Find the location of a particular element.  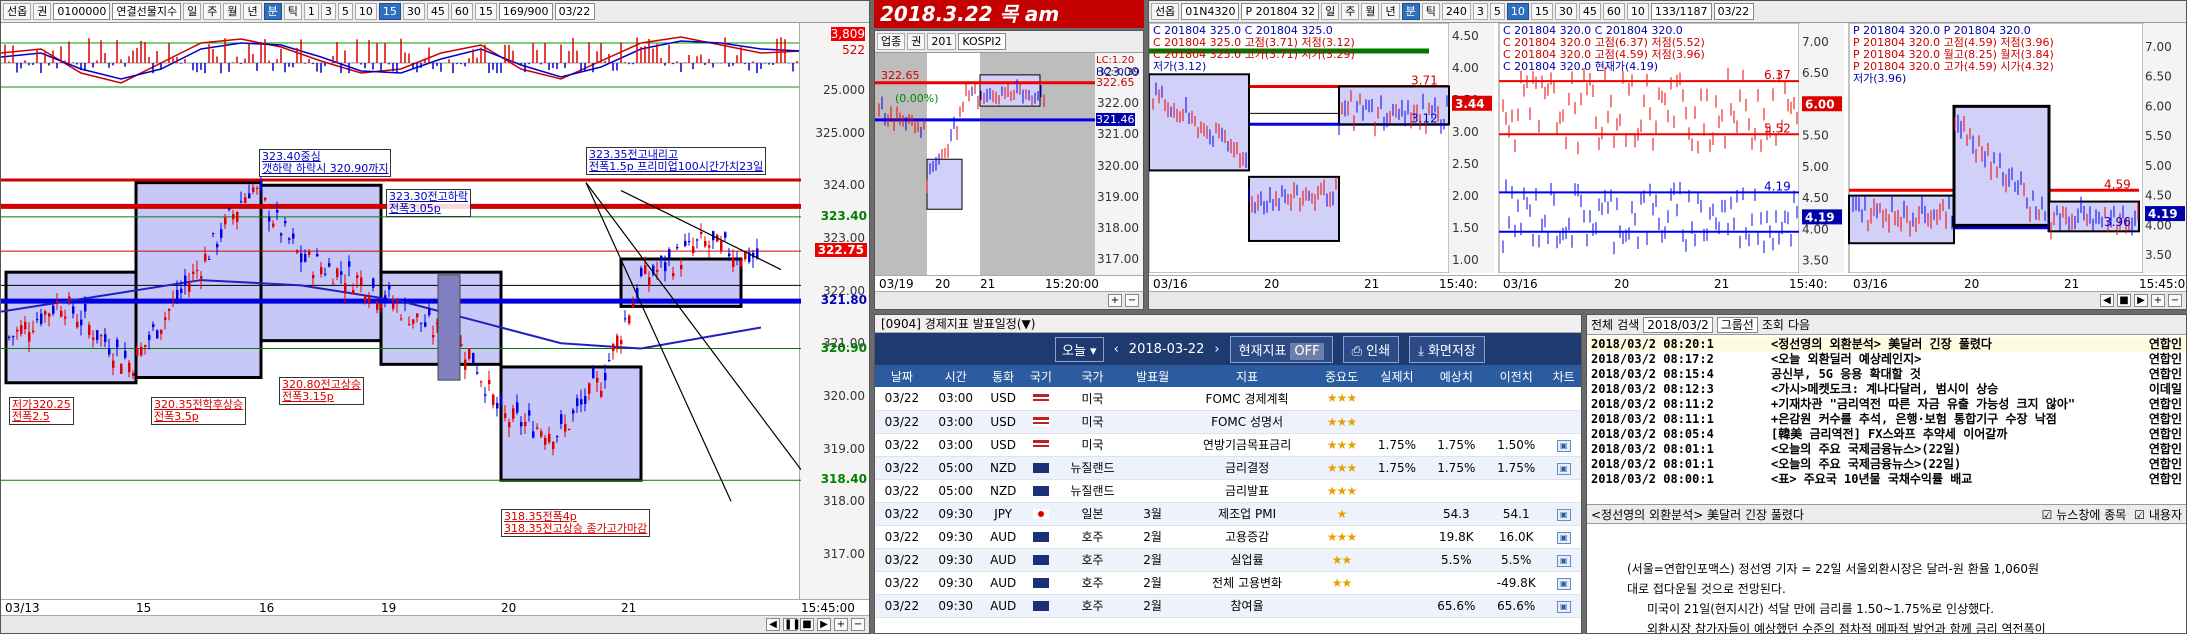

toolbar-item-2: 201 is located at coordinates (942, 41).